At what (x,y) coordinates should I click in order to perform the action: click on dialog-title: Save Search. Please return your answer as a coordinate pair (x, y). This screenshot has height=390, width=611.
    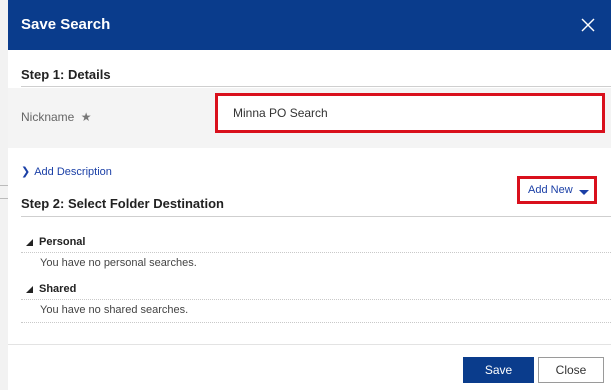
    Looking at the image, I should click on (66, 24).